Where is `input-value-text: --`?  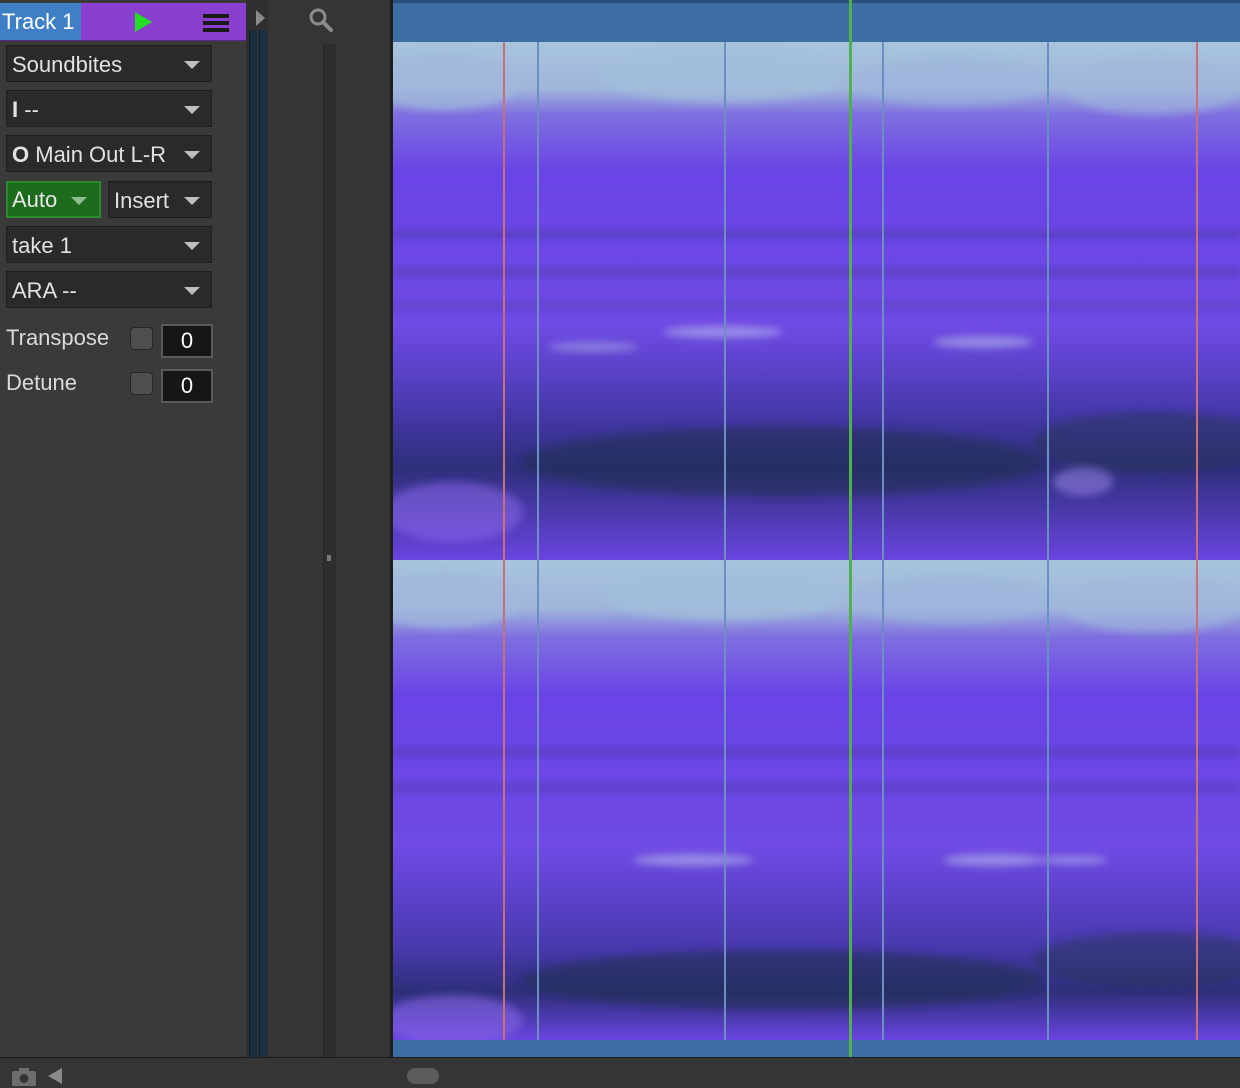 input-value-text: -- is located at coordinates (31, 109).